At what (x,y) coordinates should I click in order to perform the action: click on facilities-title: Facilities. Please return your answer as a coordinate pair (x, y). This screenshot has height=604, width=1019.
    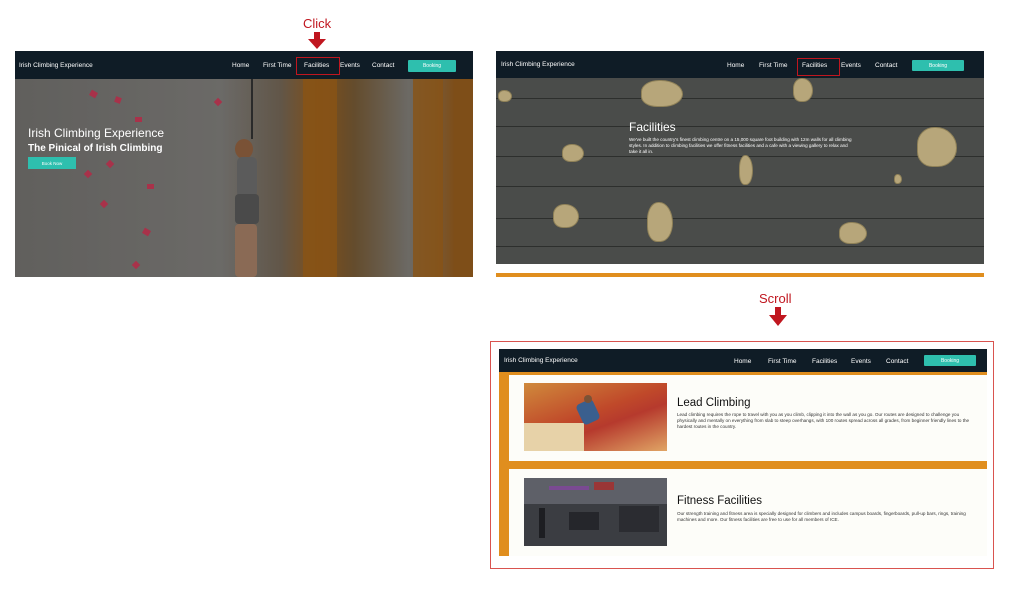
    Looking at the image, I should click on (652, 127).